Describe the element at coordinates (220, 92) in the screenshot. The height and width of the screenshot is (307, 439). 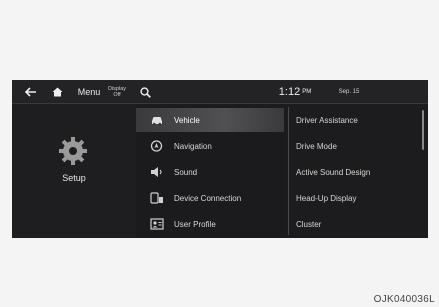
I see `top-bar: Menu Display Off 1:12 PM Sep. 15` at that location.